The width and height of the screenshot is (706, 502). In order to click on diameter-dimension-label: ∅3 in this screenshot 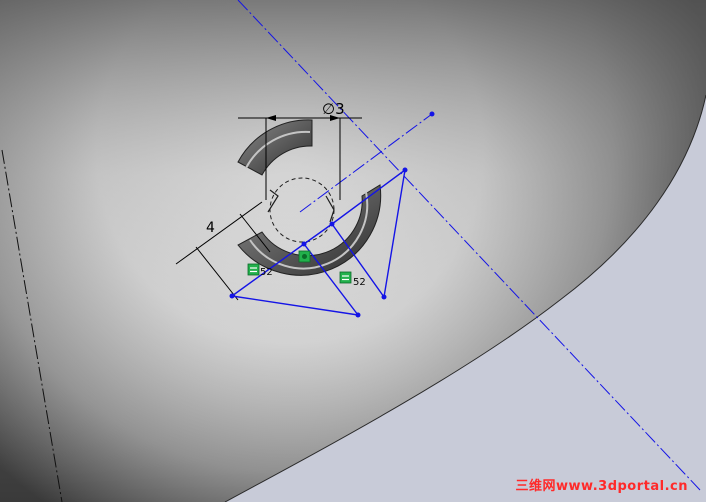, I will do `click(333, 109)`.